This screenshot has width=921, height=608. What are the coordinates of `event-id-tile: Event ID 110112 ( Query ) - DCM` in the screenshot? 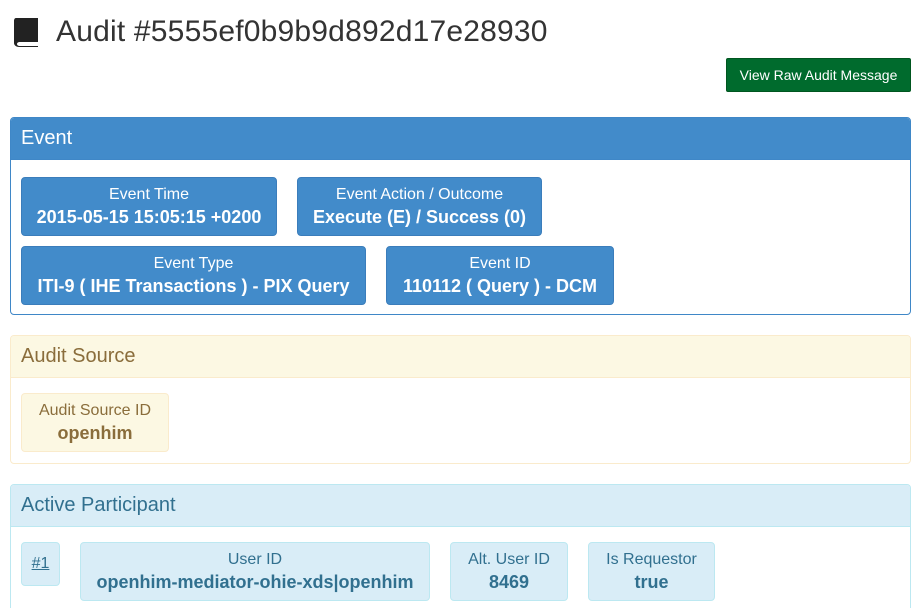 It's located at (500, 275).